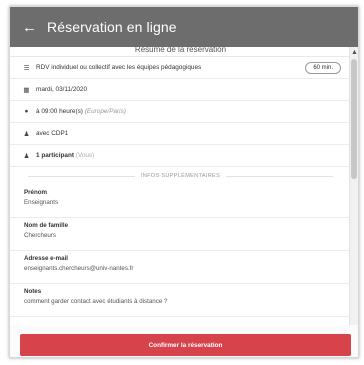 This screenshot has width=364, height=365. Describe the element at coordinates (62, 89) in the screenshot. I see `appointment-date: mardi, 03/11/2020` at that location.